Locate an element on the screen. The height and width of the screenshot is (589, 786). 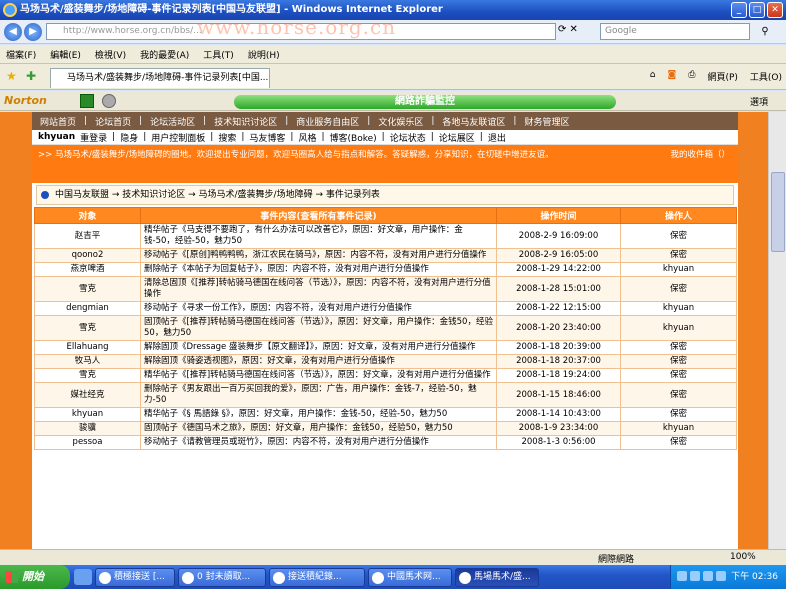
row-content: 移动帖子《请教管理员或斑竹》，原因：内容不符，没有对用户进行分值操作 is located at coordinates (318, 442).